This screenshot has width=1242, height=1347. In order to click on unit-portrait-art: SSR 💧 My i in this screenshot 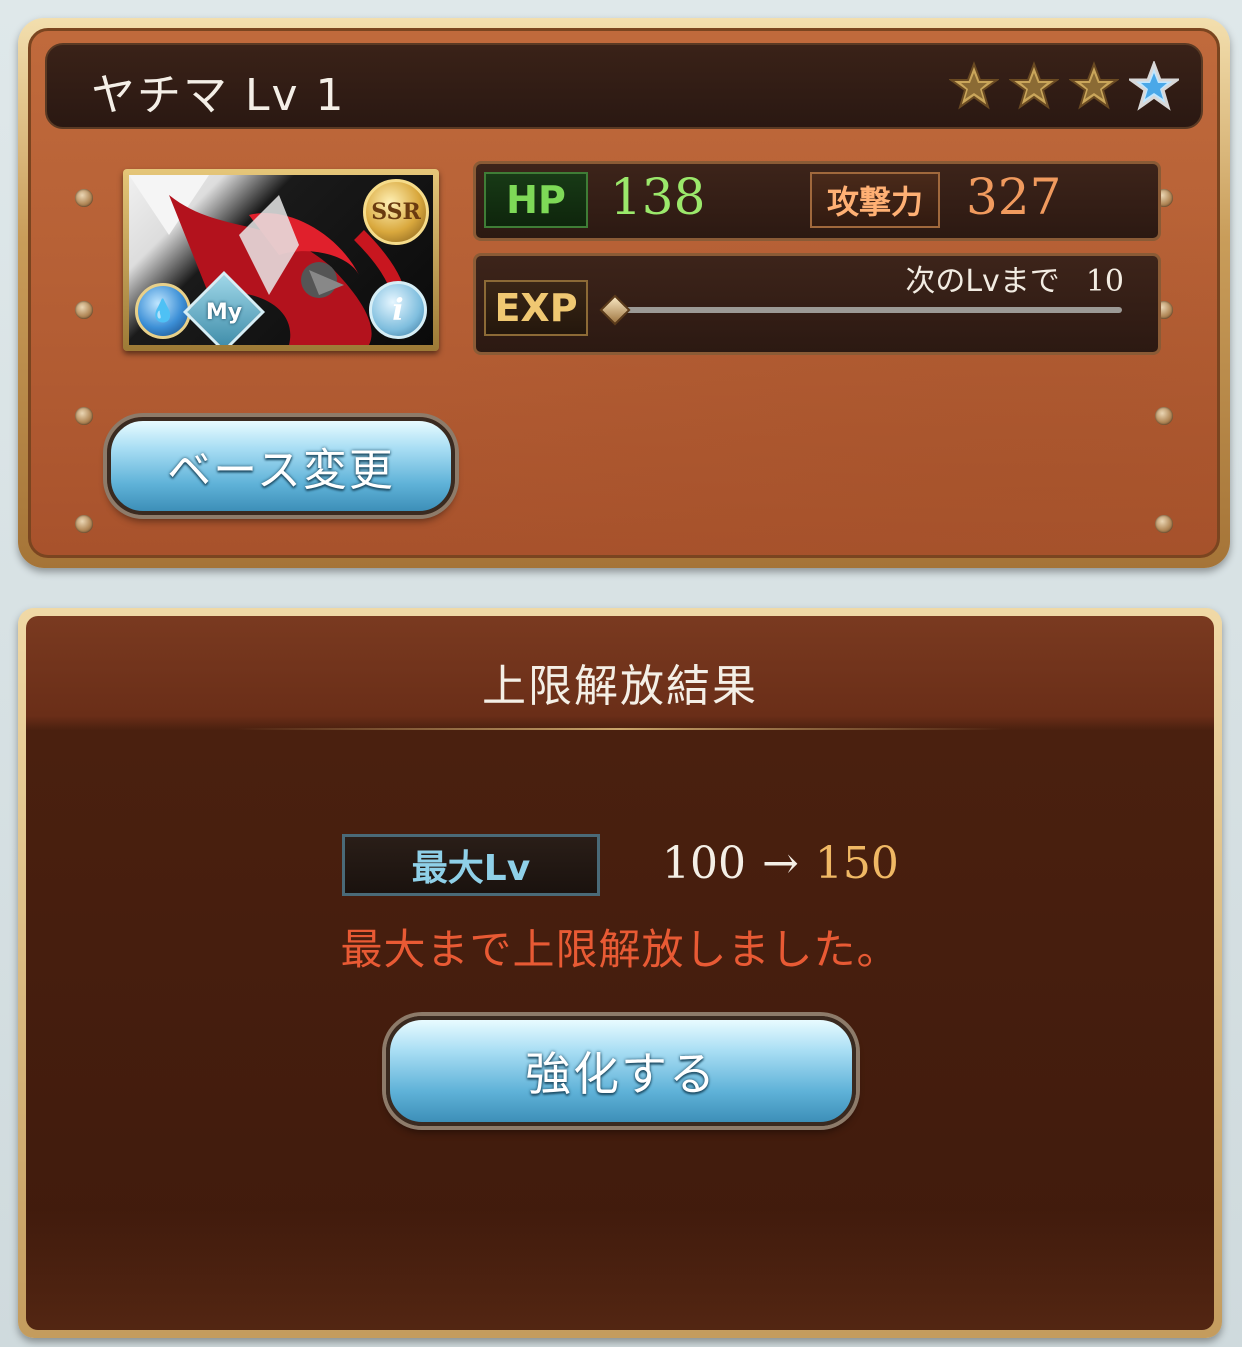, I will do `click(281, 260)`.